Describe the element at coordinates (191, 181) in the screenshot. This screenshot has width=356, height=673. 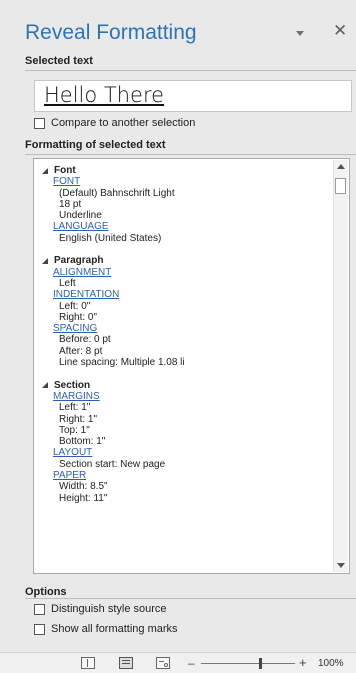
I see `tree-category-link: FONT` at that location.